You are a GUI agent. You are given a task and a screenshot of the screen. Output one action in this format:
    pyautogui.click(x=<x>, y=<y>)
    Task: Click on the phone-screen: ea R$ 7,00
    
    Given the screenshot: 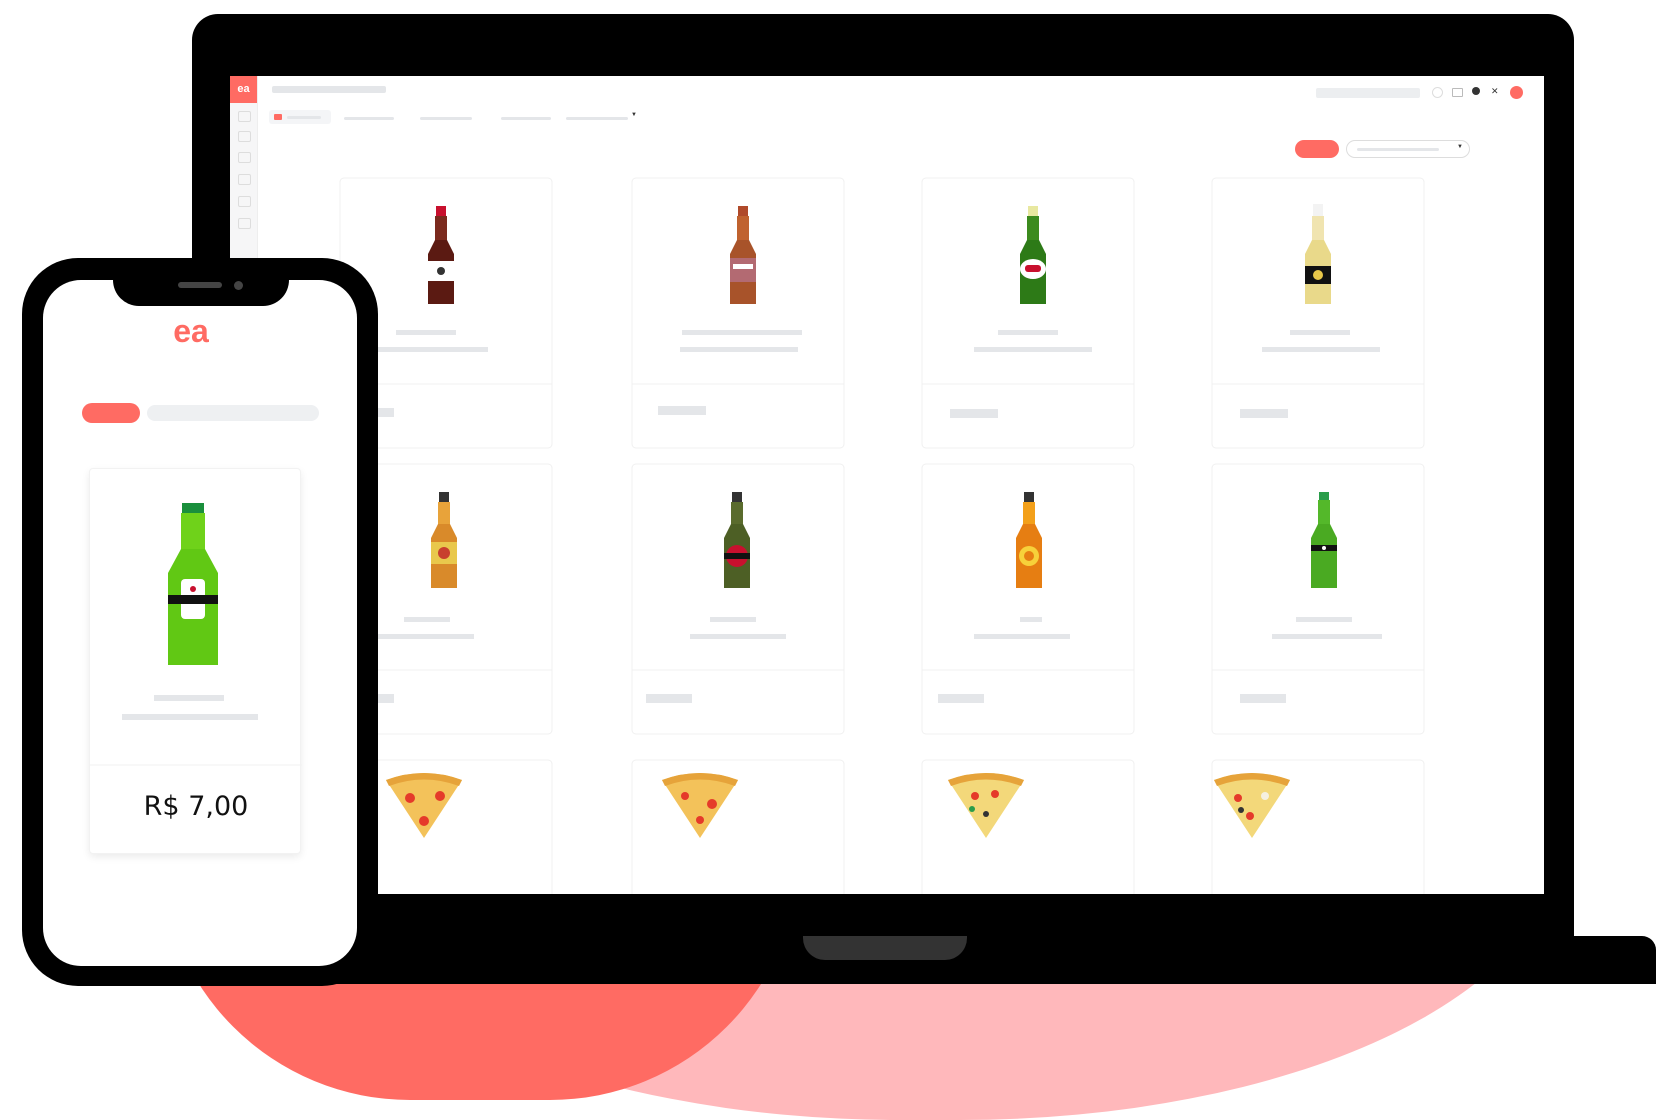 What is the action you would take?
    pyautogui.click(x=200, y=623)
    